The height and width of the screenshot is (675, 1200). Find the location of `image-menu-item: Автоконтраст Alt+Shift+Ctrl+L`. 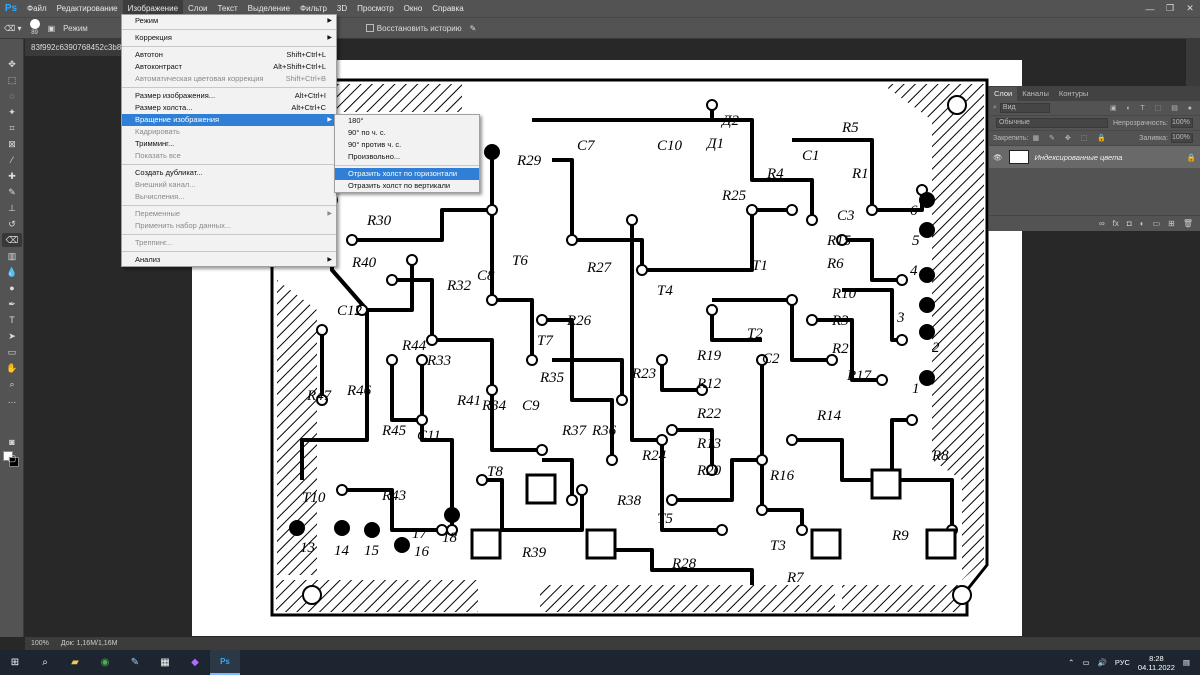

image-menu-item: Автоконтраст Alt+Shift+Ctrl+L is located at coordinates (229, 67).